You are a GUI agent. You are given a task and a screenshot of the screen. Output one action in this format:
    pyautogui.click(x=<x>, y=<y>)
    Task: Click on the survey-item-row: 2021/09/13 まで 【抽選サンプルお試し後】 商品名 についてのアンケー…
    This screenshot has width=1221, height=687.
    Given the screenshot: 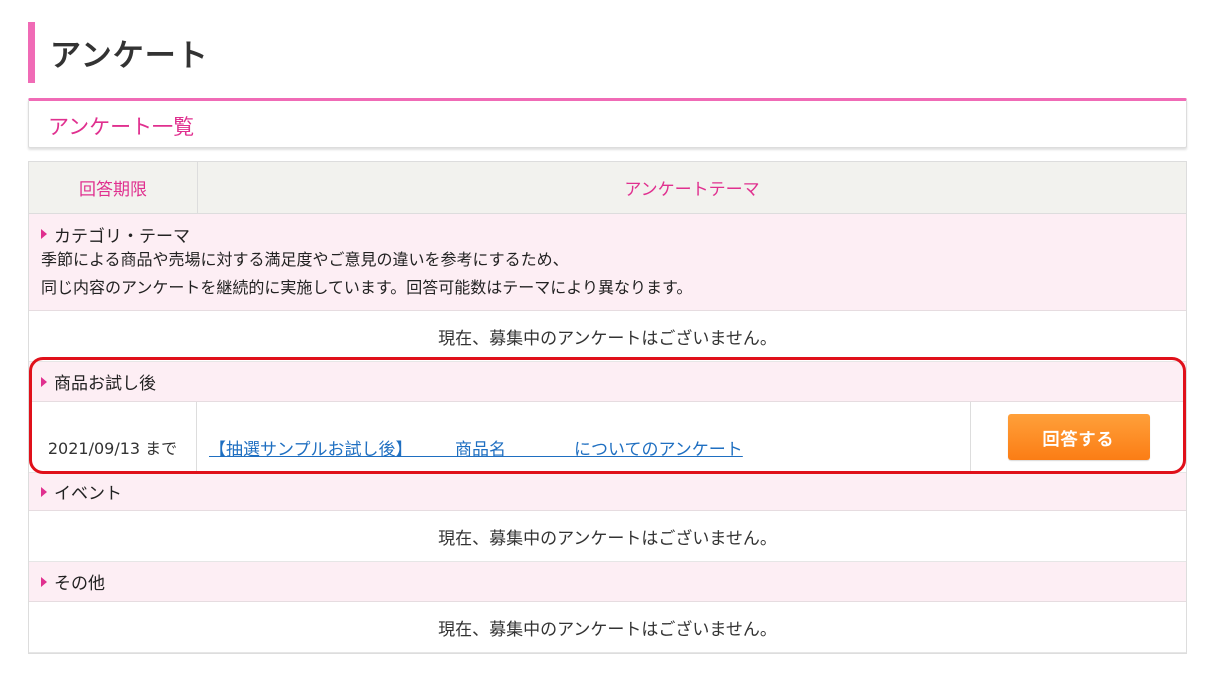 What is the action you would take?
    pyautogui.click(x=607, y=437)
    